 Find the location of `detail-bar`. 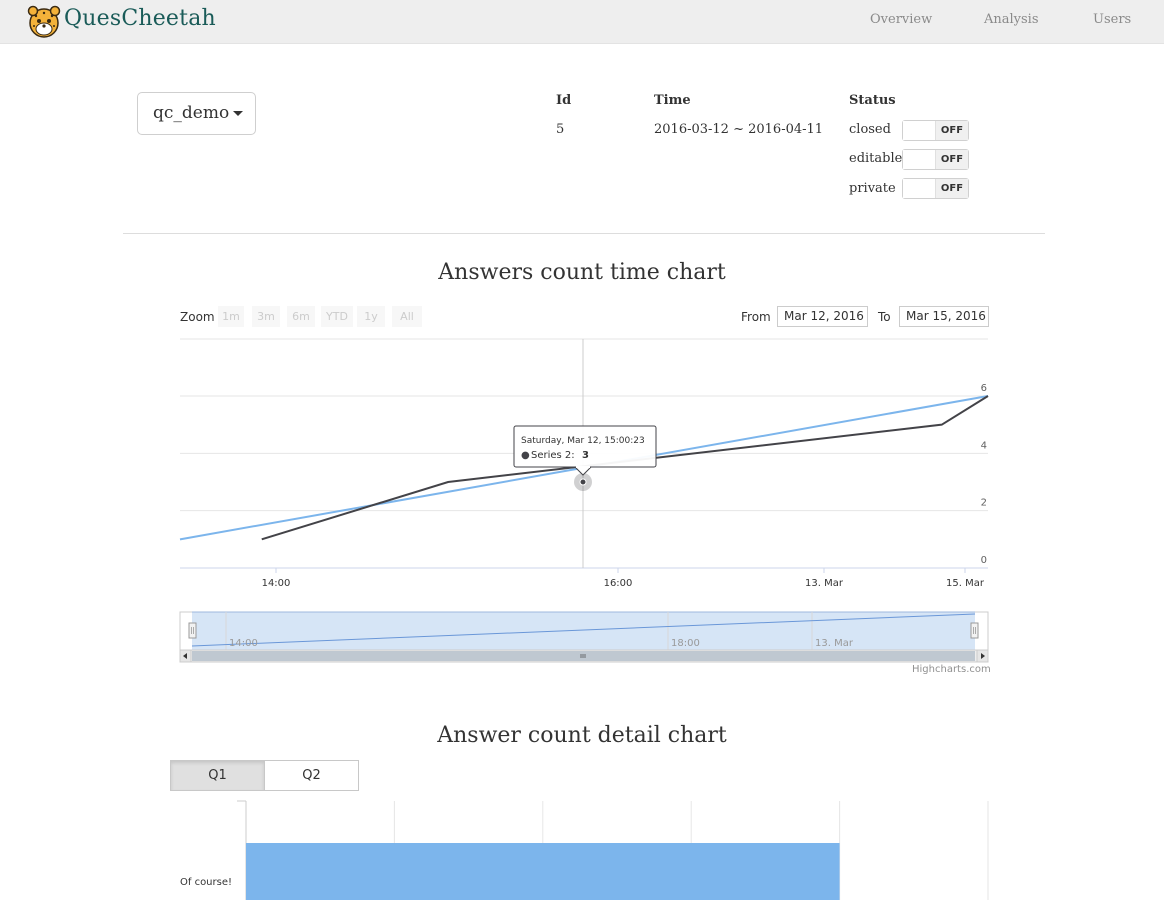

detail-bar is located at coordinates (543, 871).